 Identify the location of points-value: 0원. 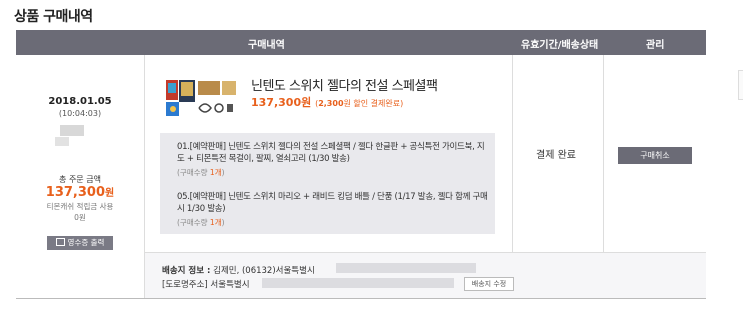
(80, 217).